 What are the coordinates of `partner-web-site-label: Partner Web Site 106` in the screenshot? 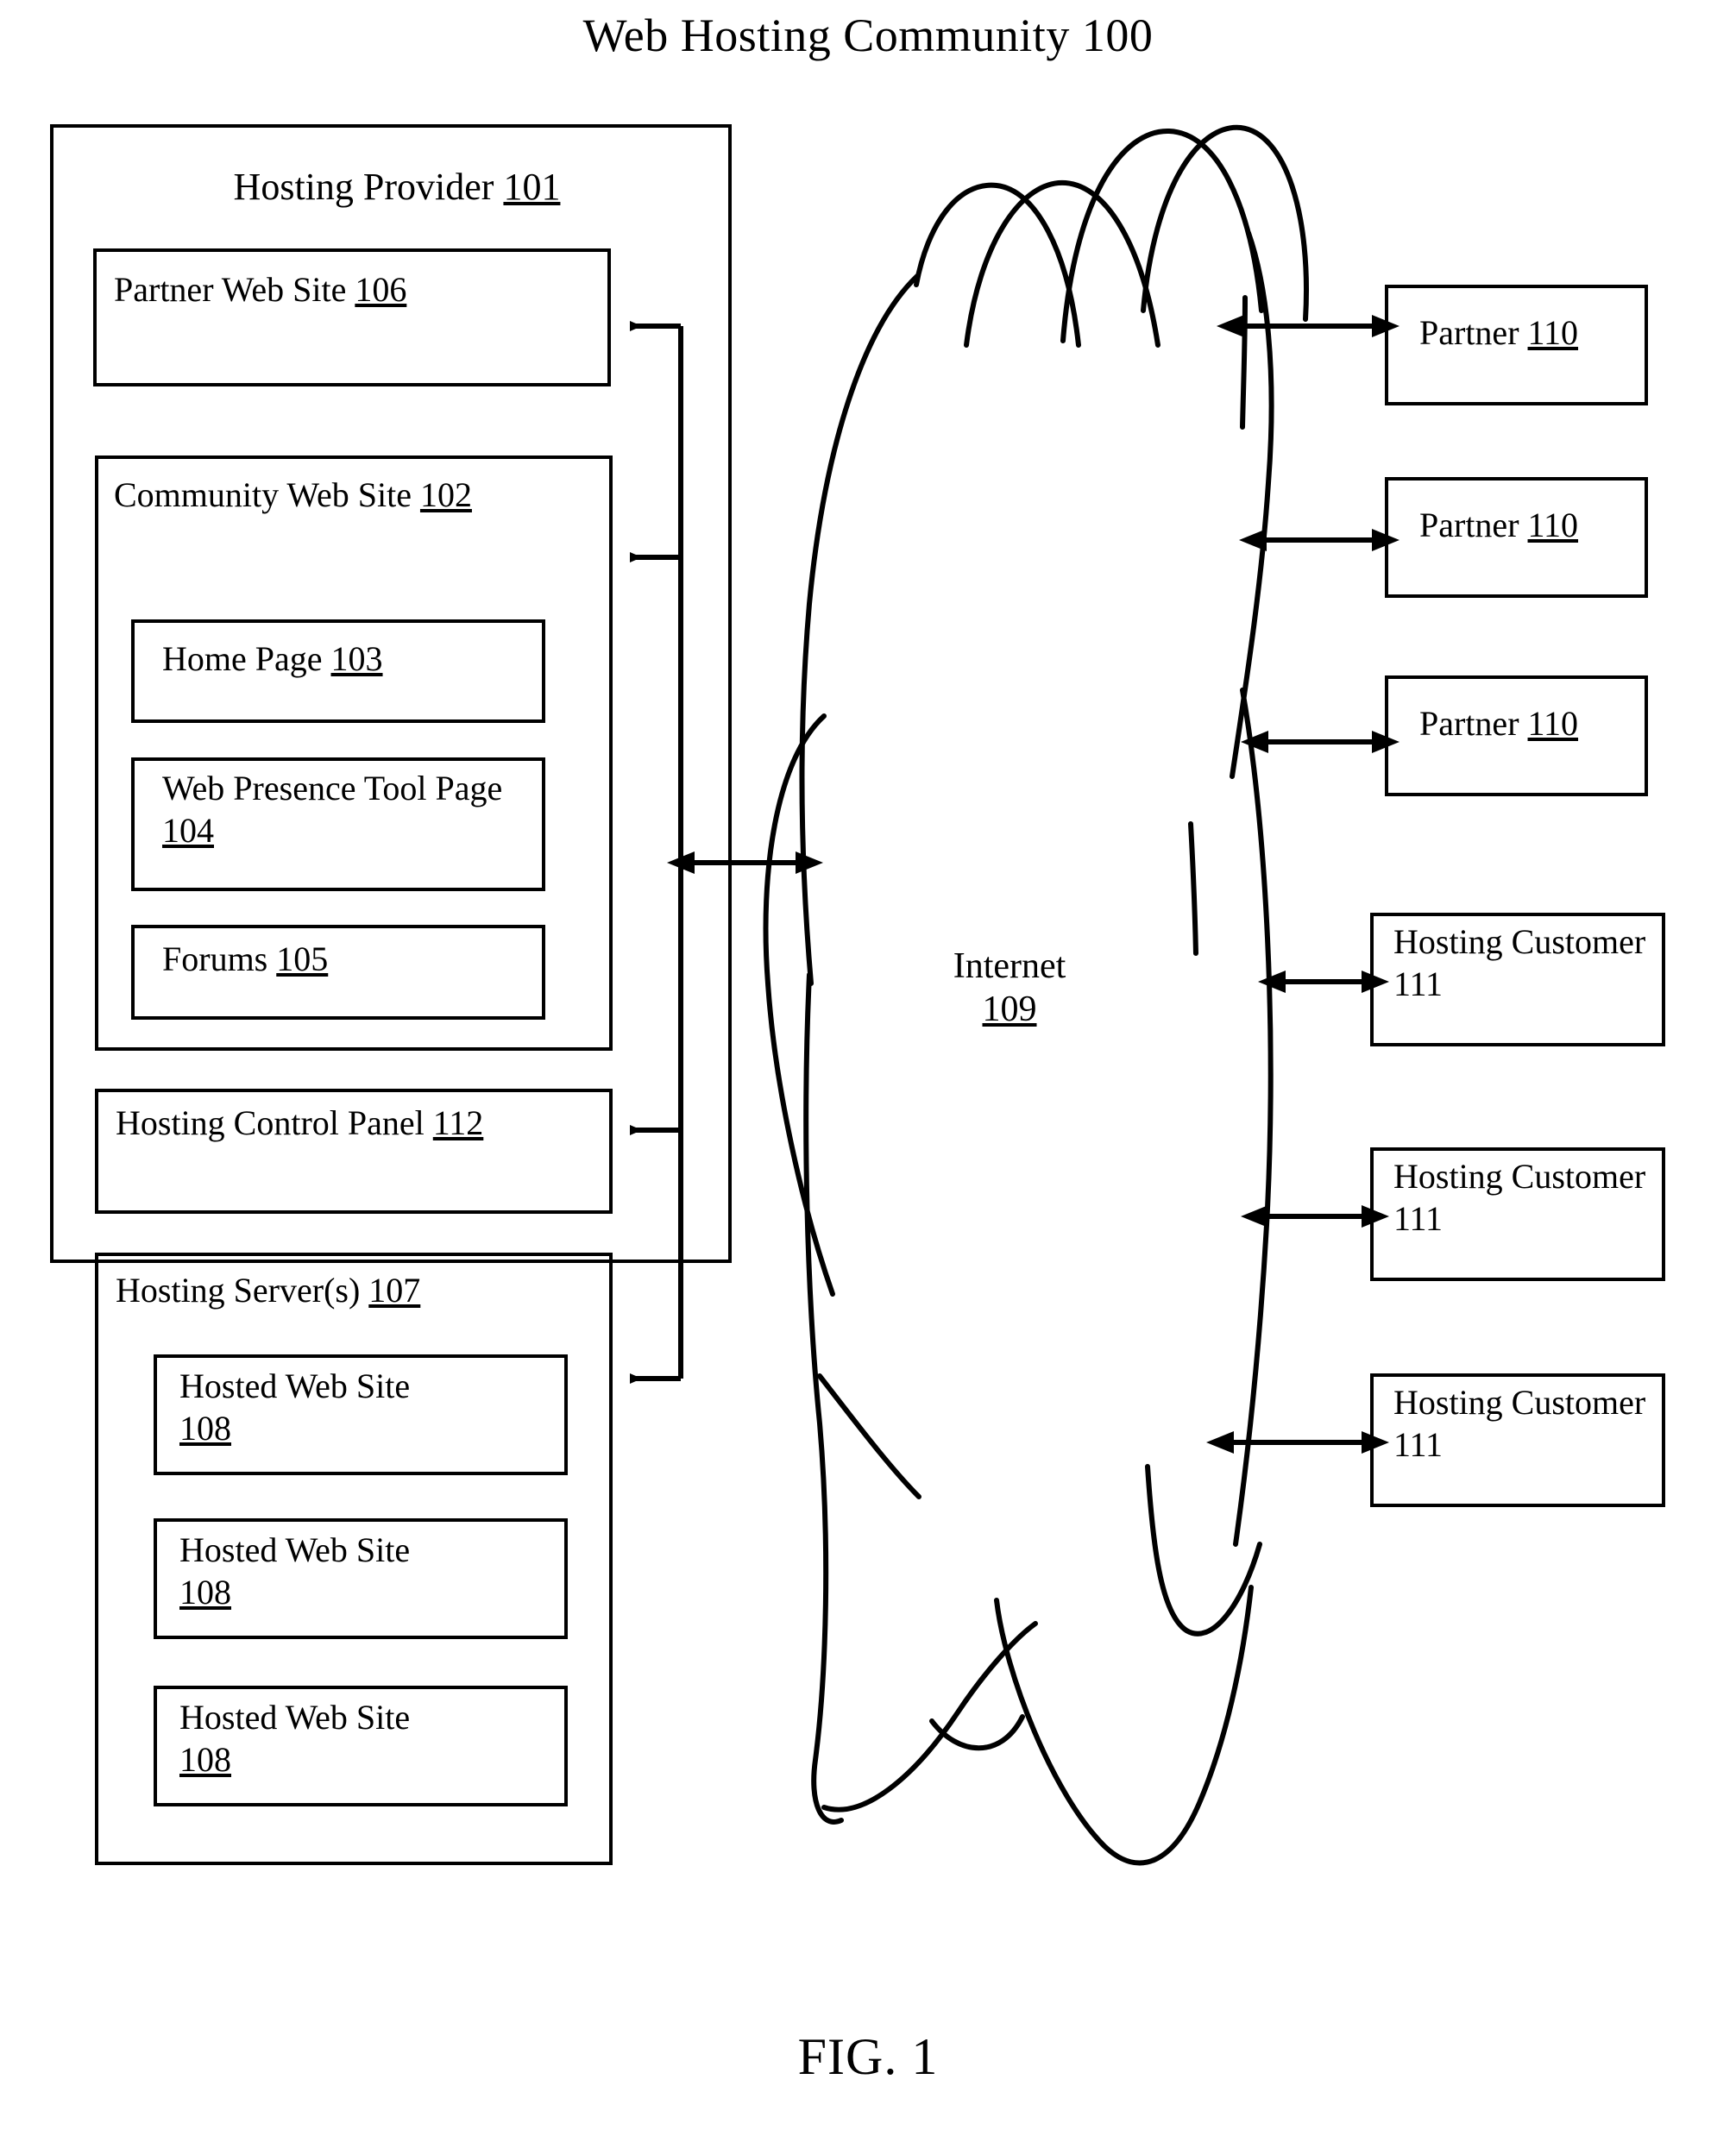 It's located at (260, 289).